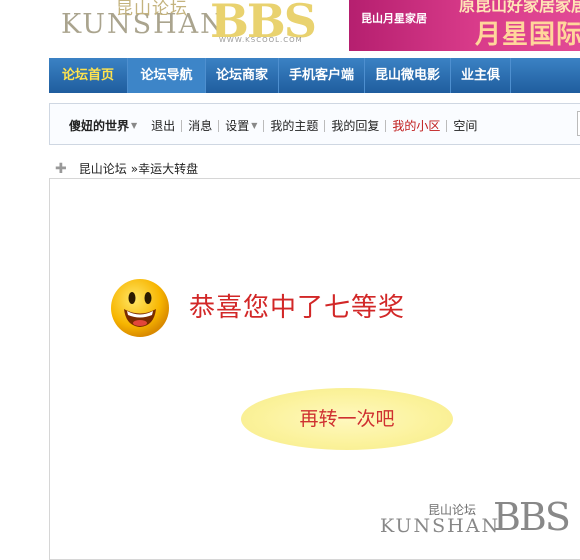  What do you see at coordinates (261, 40) in the screenshot?
I see `logo-url: WWW.KSCOOL.COM` at bounding box center [261, 40].